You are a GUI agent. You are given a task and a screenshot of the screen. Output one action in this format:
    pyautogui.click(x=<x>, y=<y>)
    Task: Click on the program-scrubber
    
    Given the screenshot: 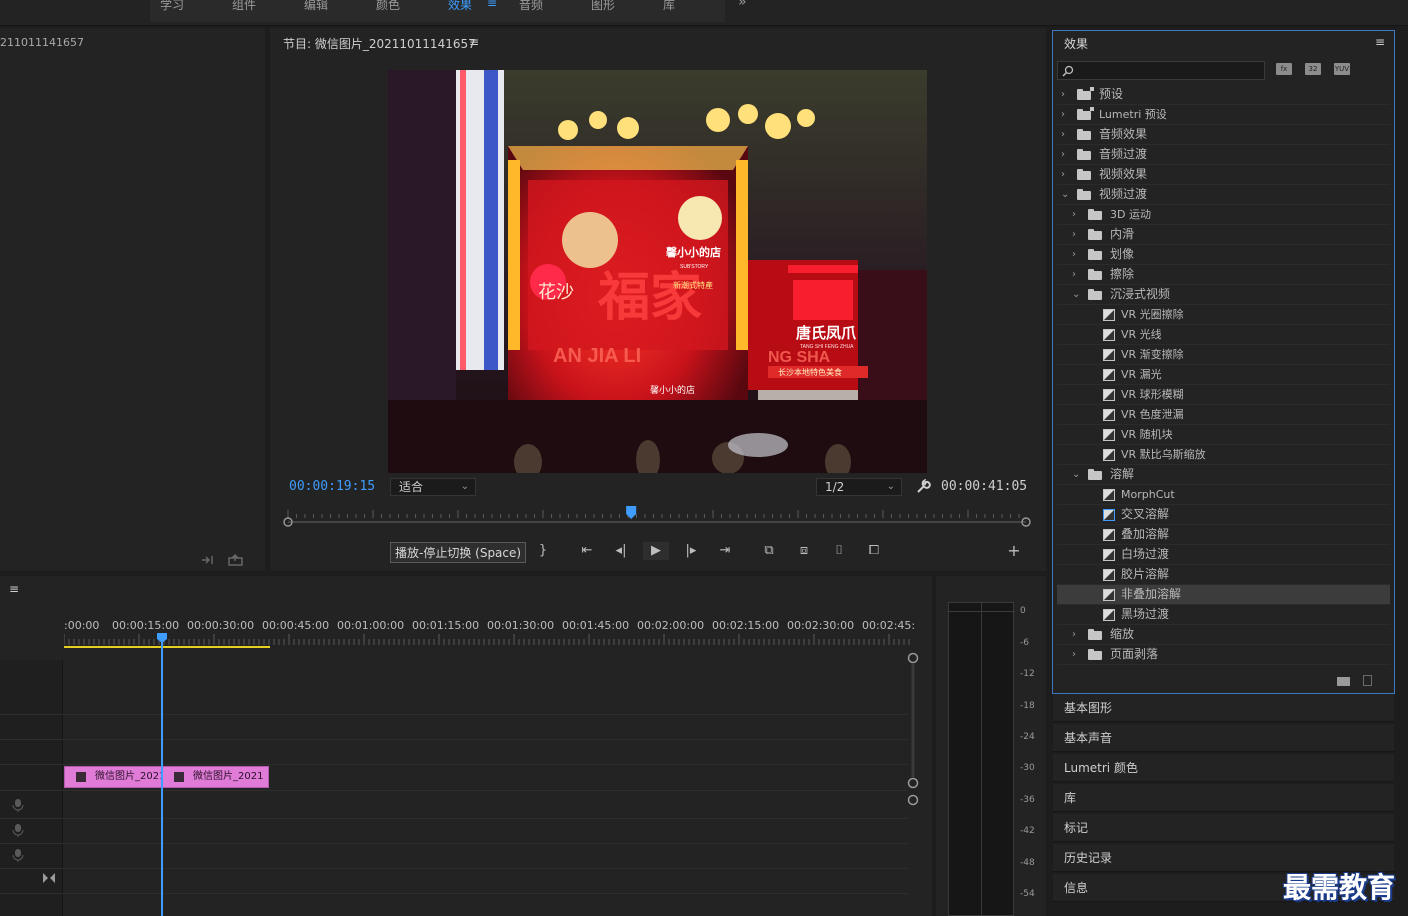 What is the action you would take?
    pyautogui.click(x=657, y=516)
    